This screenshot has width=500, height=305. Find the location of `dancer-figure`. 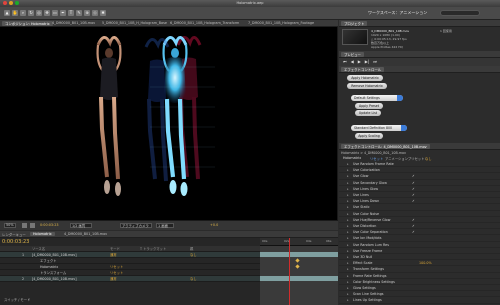

dancer-figure is located at coordinates (109, 116).